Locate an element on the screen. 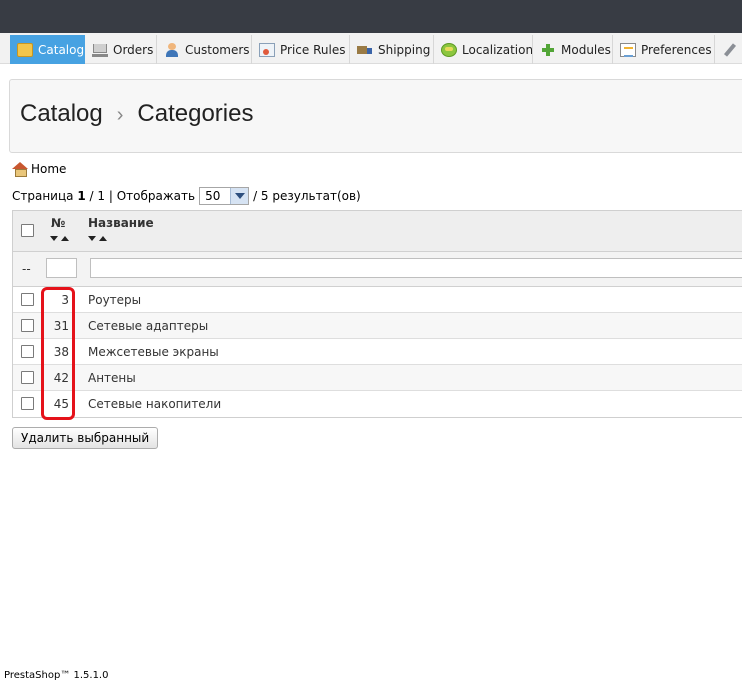  tab-localization-label: Localization is located at coordinates (497, 49).